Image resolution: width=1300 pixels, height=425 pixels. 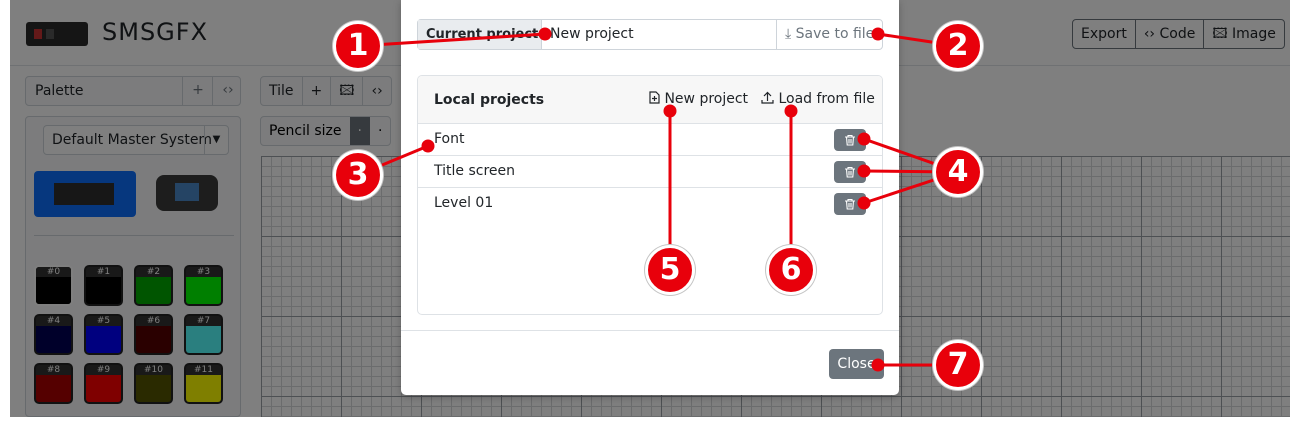 What do you see at coordinates (958, 46) in the screenshot?
I see `callout-badge-2: 2` at bounding box center [958, 46].